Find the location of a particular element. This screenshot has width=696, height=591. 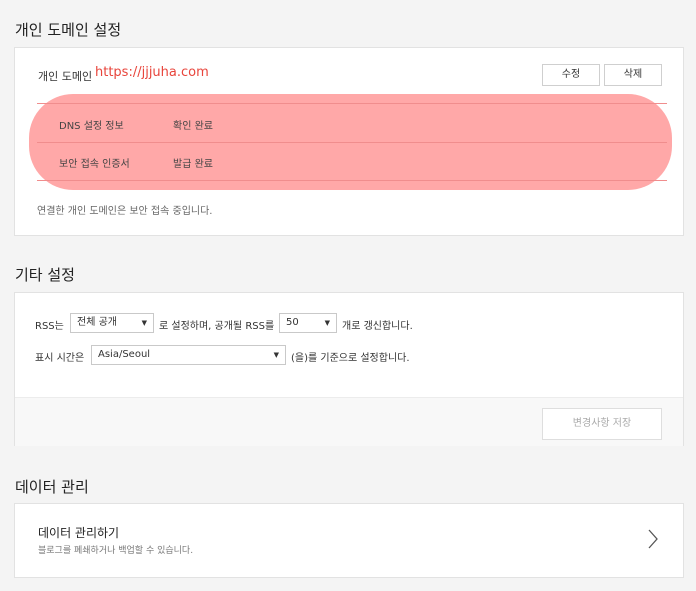

timezone-select: Asia/Seoul ▼ is located at coordinates (188, 355).